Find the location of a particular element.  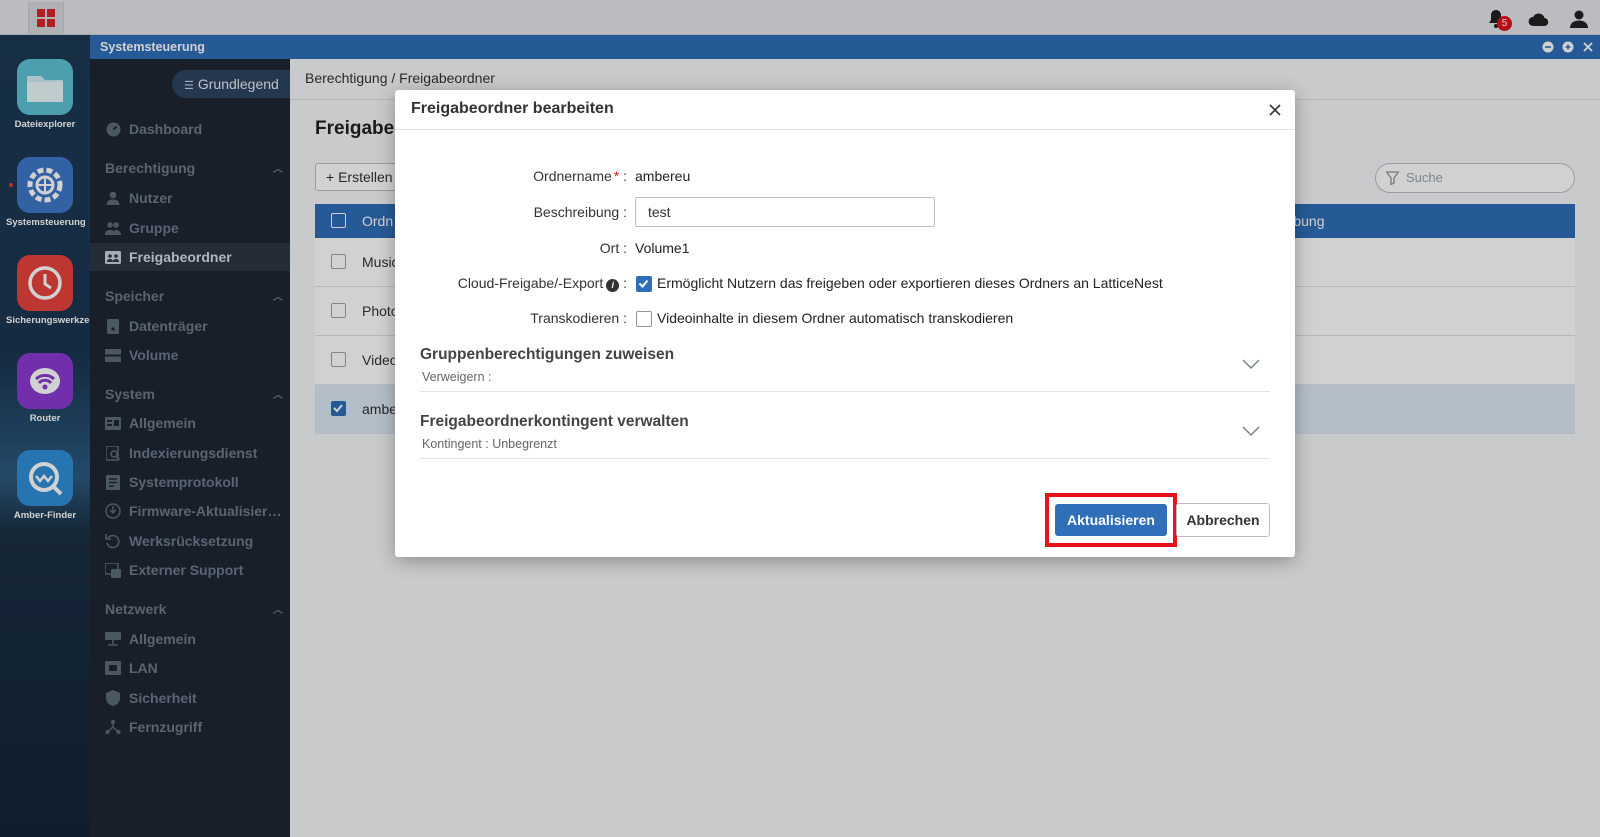

update-button: Aktualisieren is located at coordinates (1111, 520).